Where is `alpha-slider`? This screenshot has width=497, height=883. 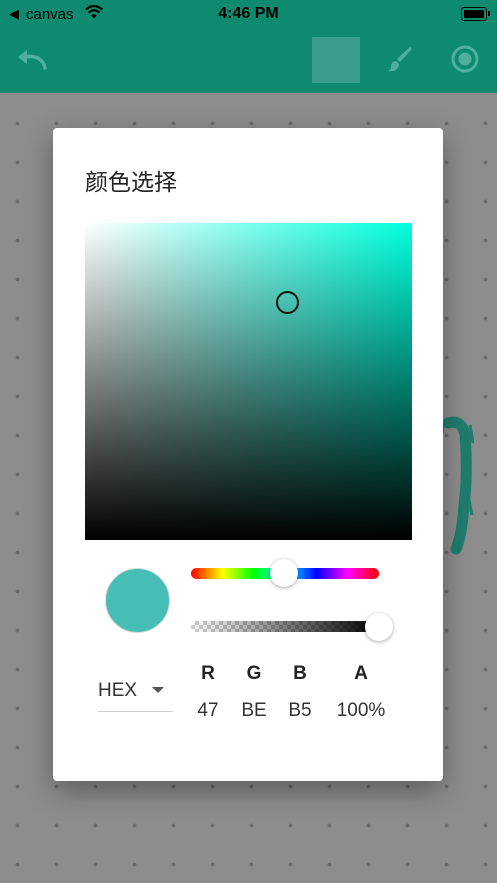 alpha-slider is located at coordinates (285, 626).